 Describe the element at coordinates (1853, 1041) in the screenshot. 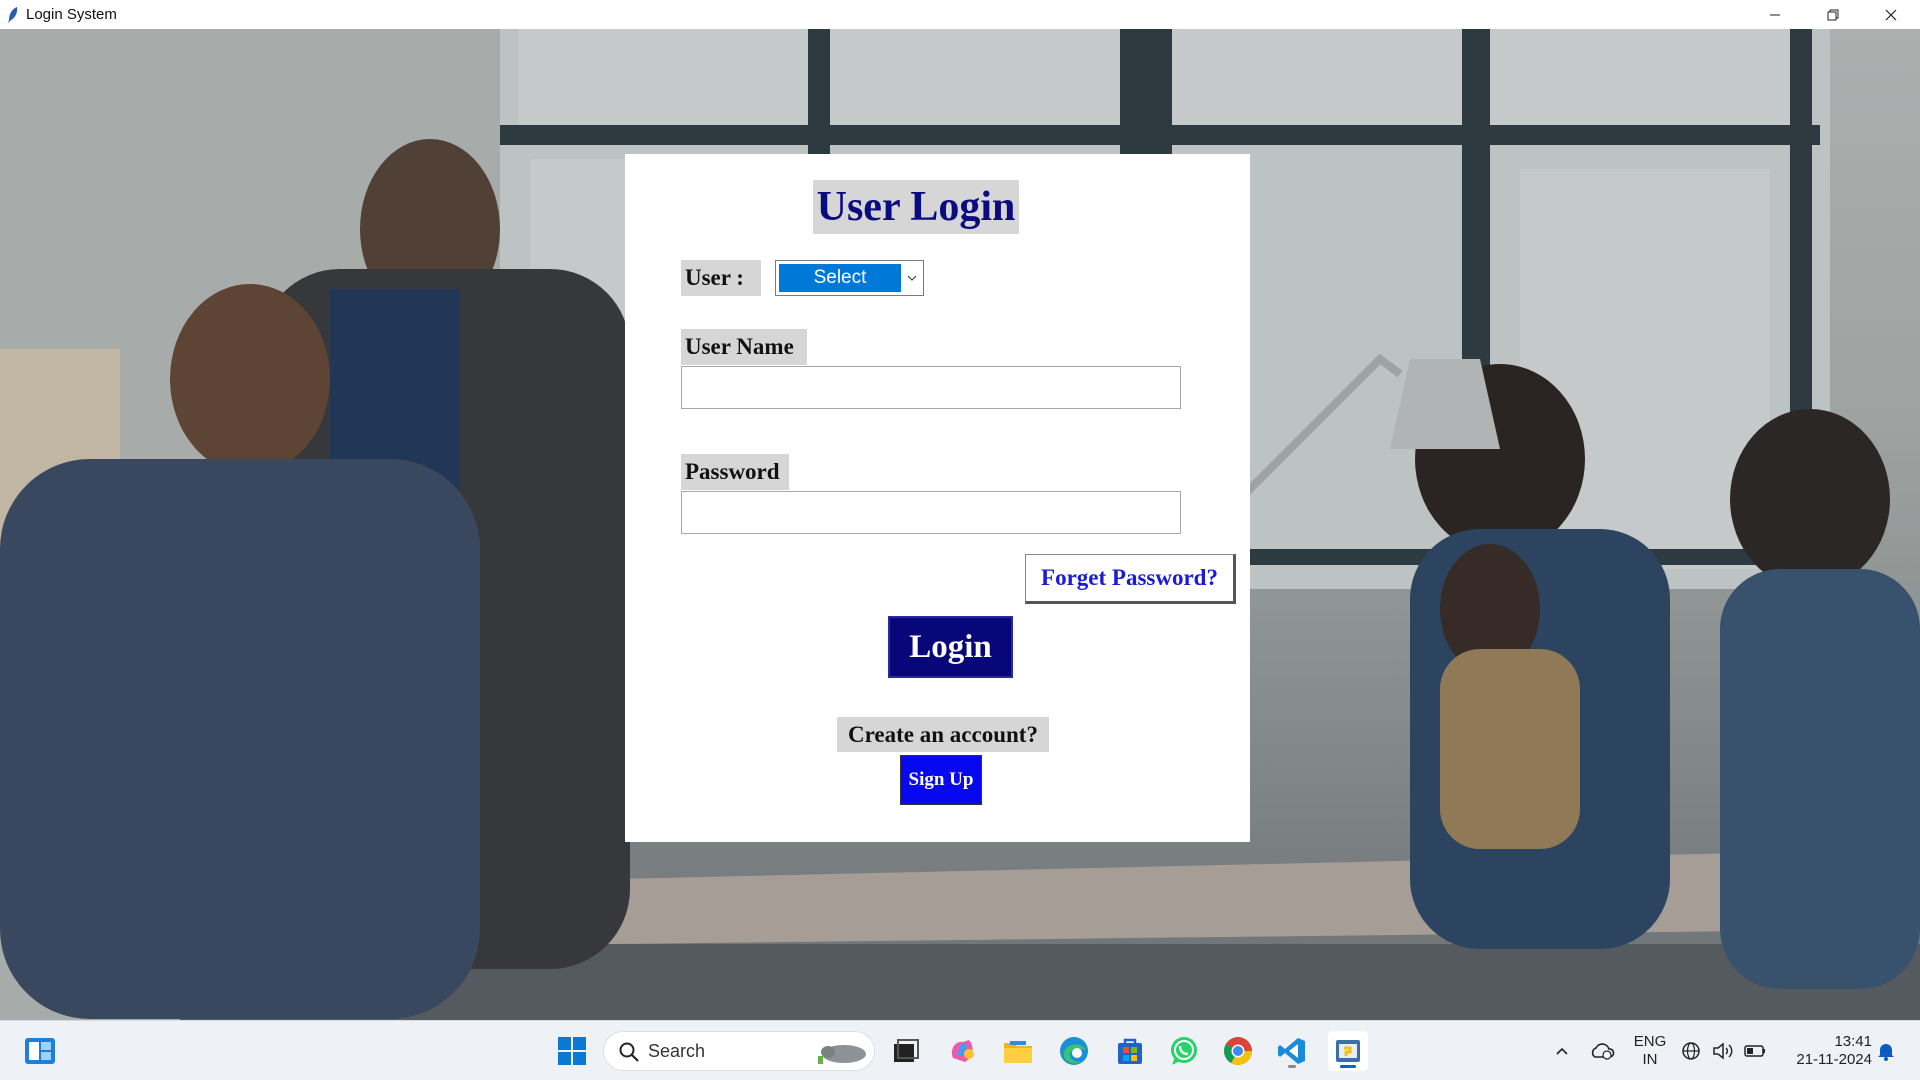

I see `clock-time: 13:41` at that location.